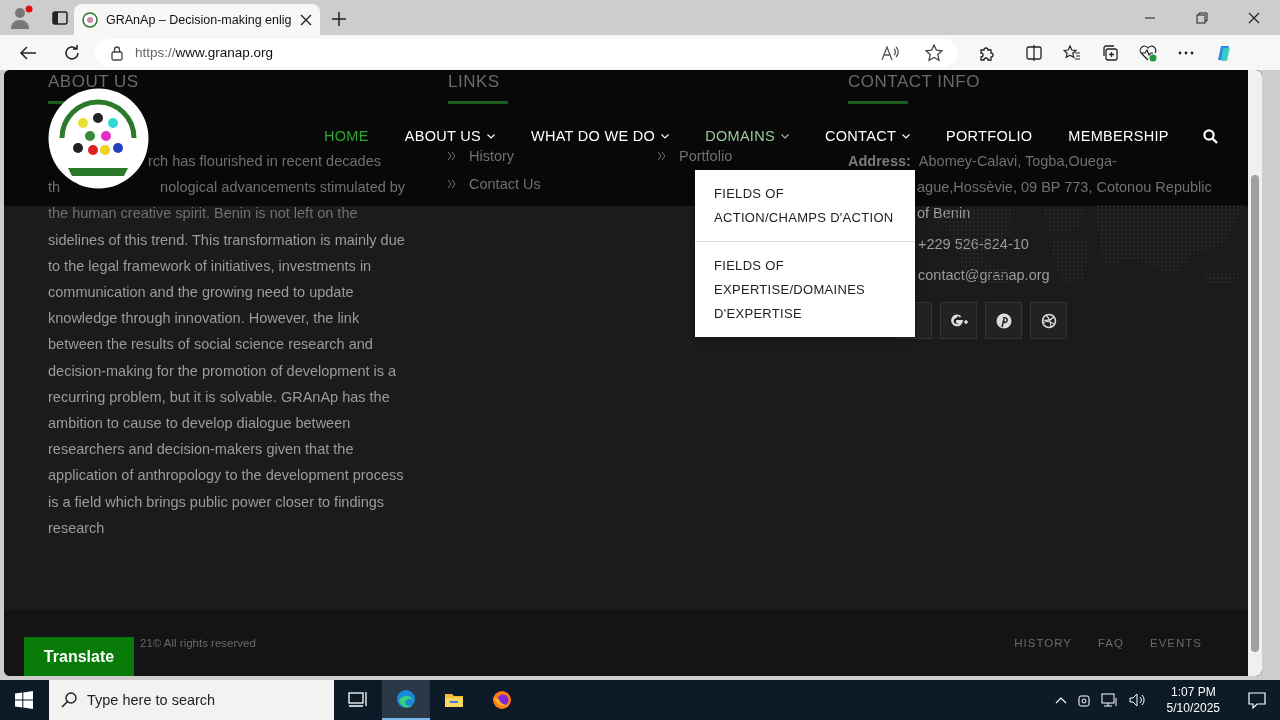 This screenshot has width=1280, height=720. What do you see at coordinates (1137, 700) in the screenshot?
I see `volume-icon` at bounding box center [1137, 700].